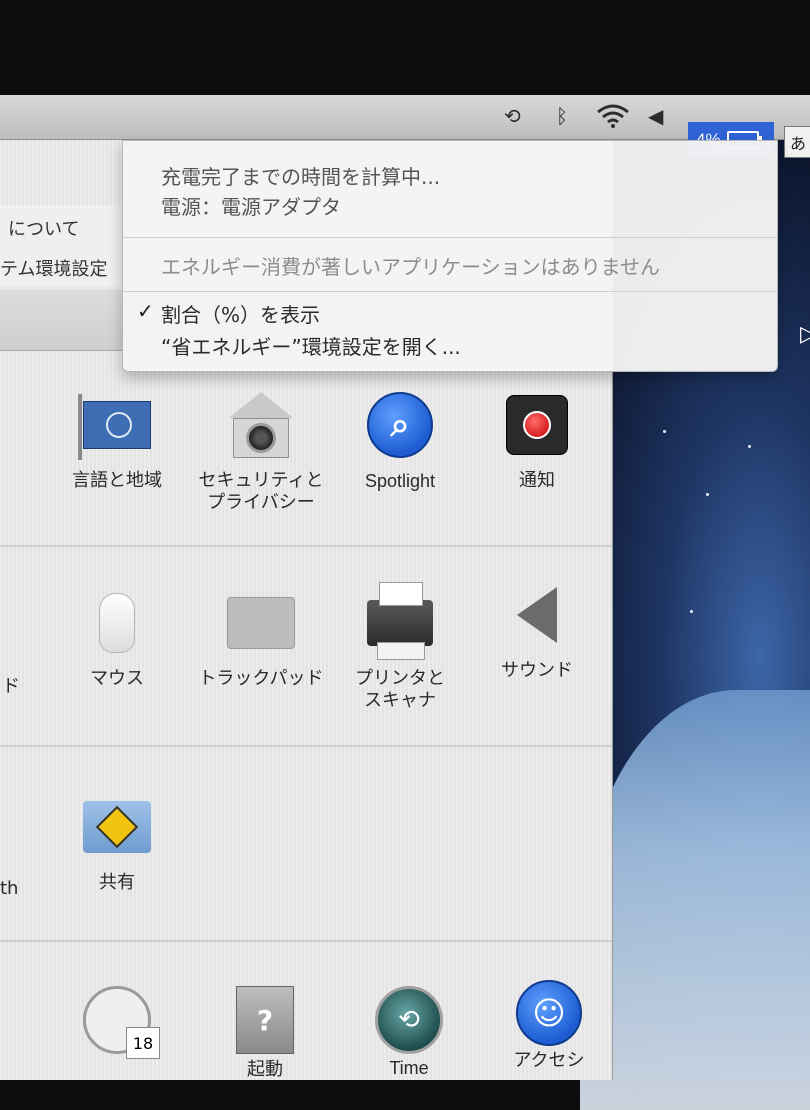  What do you see at coordinates (121, 1022) in the screenshot?
I see `date-time-icon: 18` at bounding box center [121, 1022].